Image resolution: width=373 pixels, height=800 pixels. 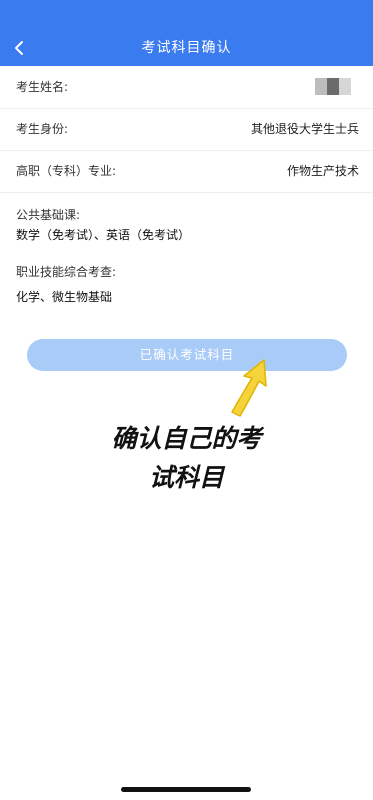 What do you see at coordinates (186, 87) in the screenshot?
I see `name-row: 考生姓名:` at bounding box center [186, 87].